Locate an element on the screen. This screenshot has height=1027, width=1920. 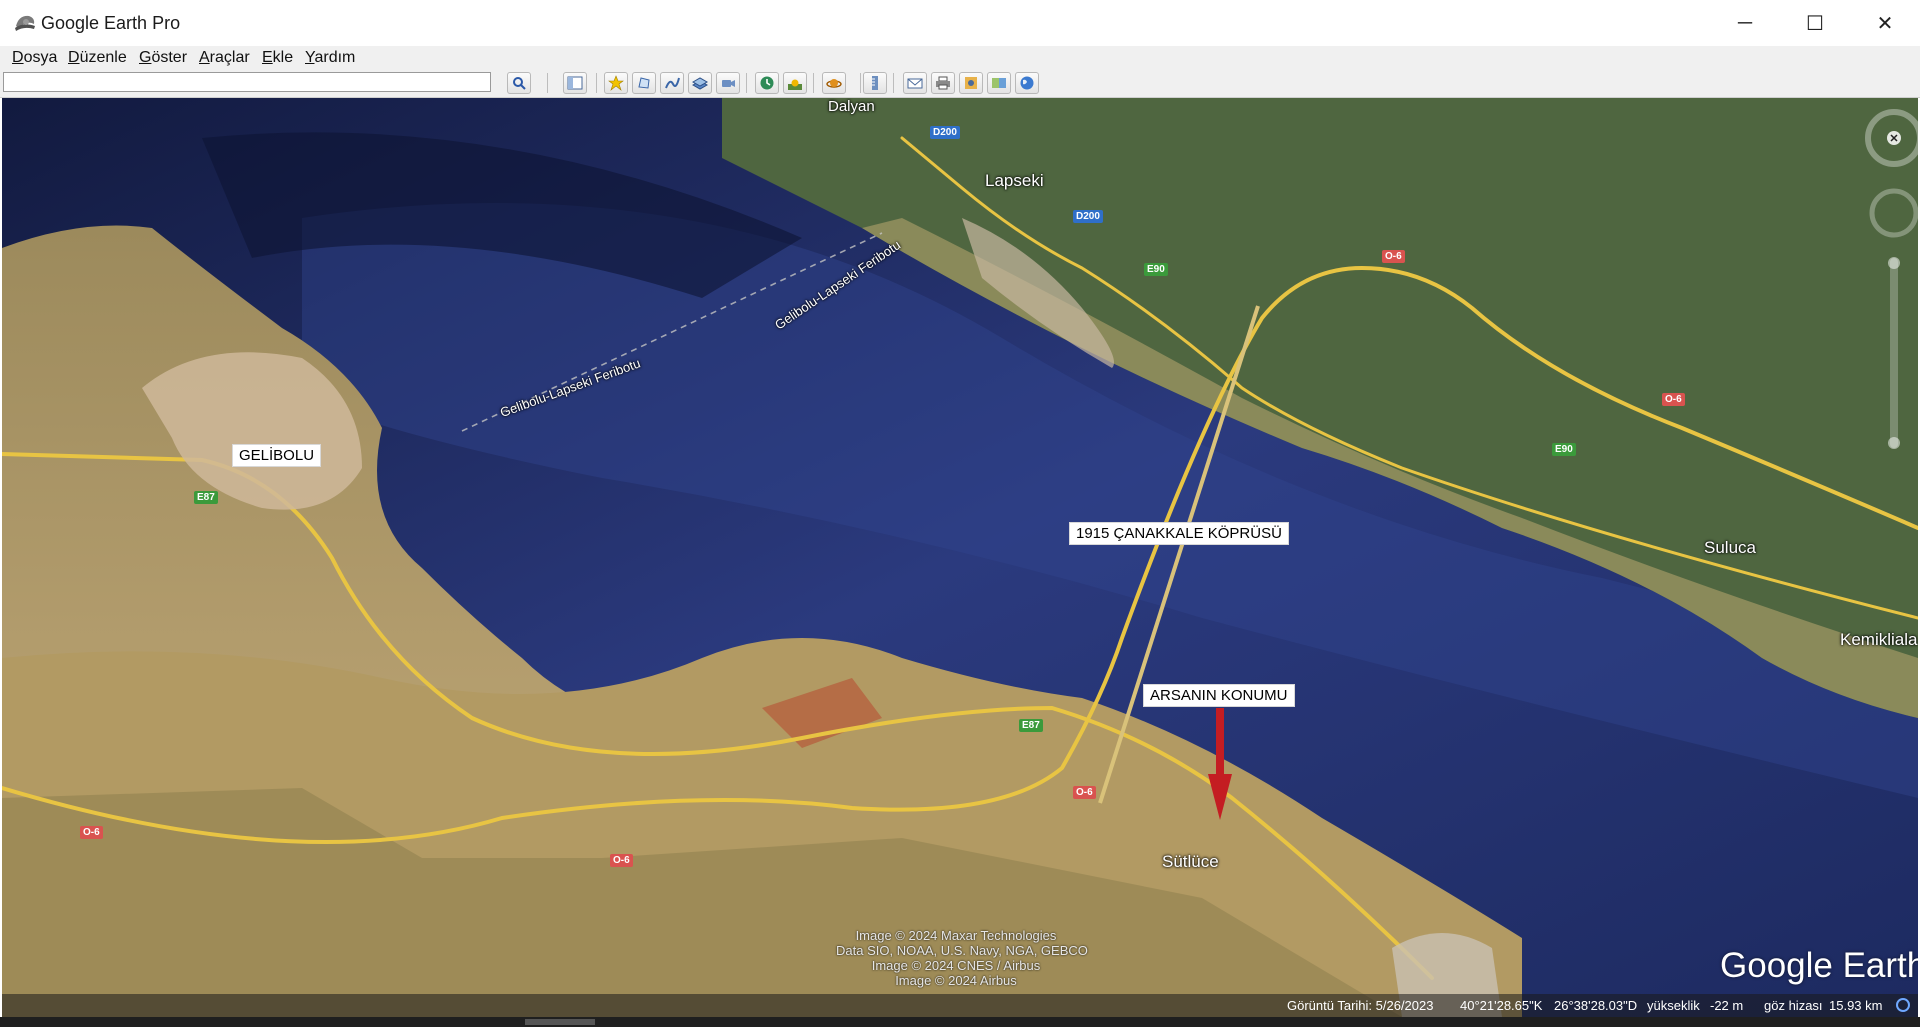
menu-help: Yardım is located at coordinates (330, 58).